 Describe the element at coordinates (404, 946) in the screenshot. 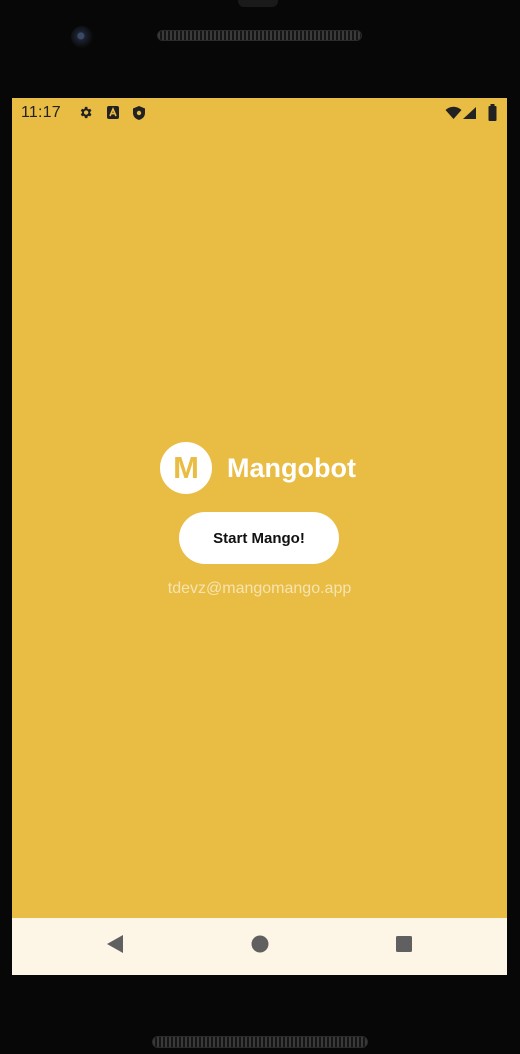

I see `recents-icon` at that location.